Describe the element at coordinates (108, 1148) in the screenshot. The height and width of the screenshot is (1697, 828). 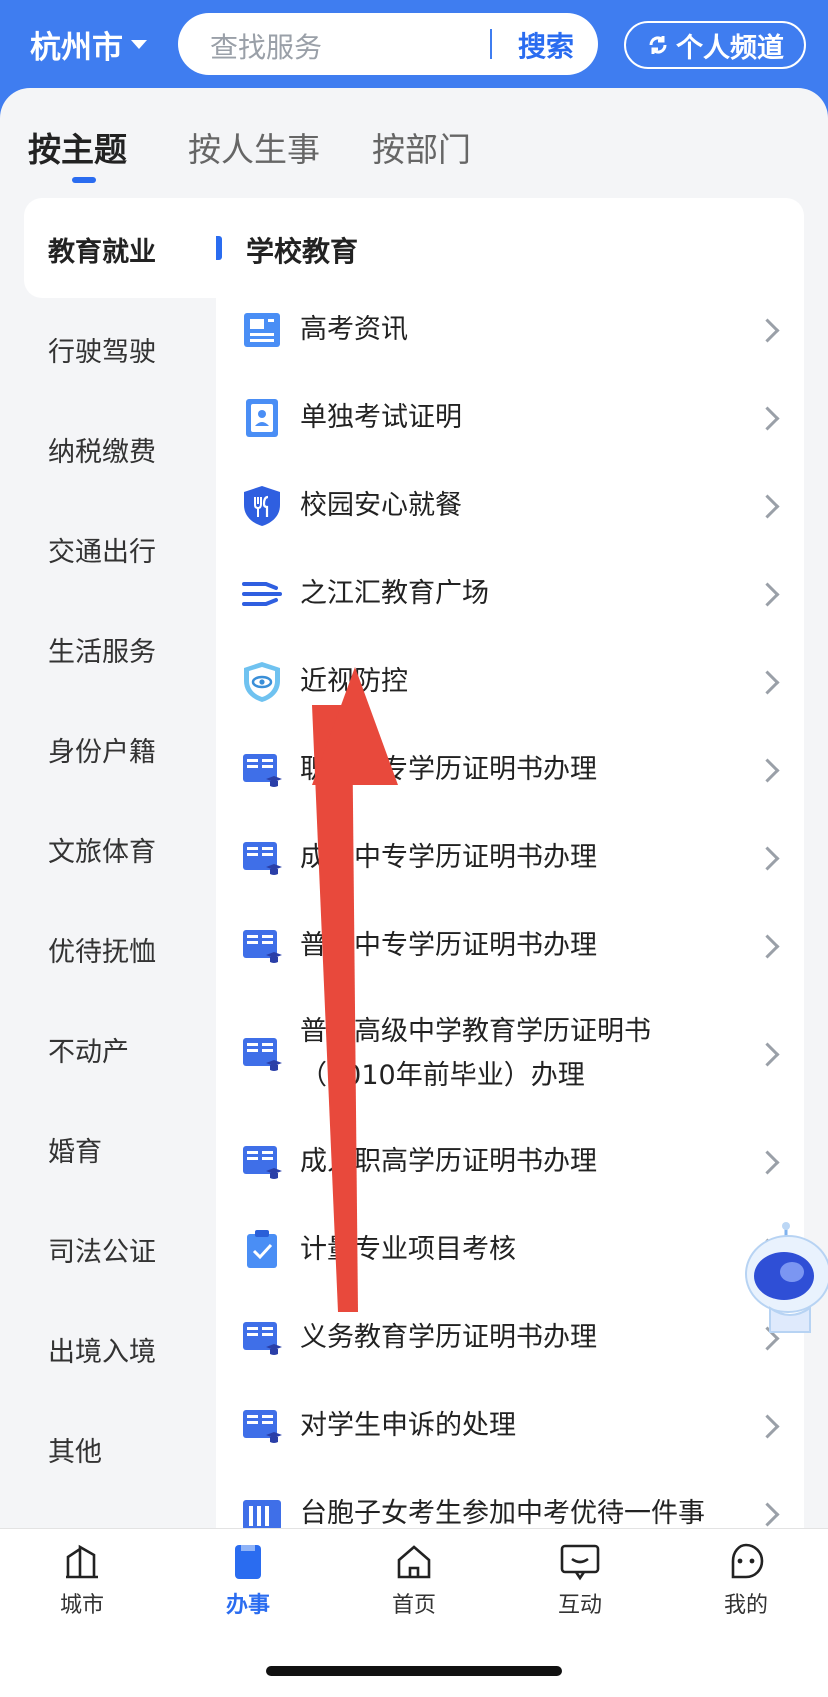
I see `sidebar-item: 婚育` at that location.